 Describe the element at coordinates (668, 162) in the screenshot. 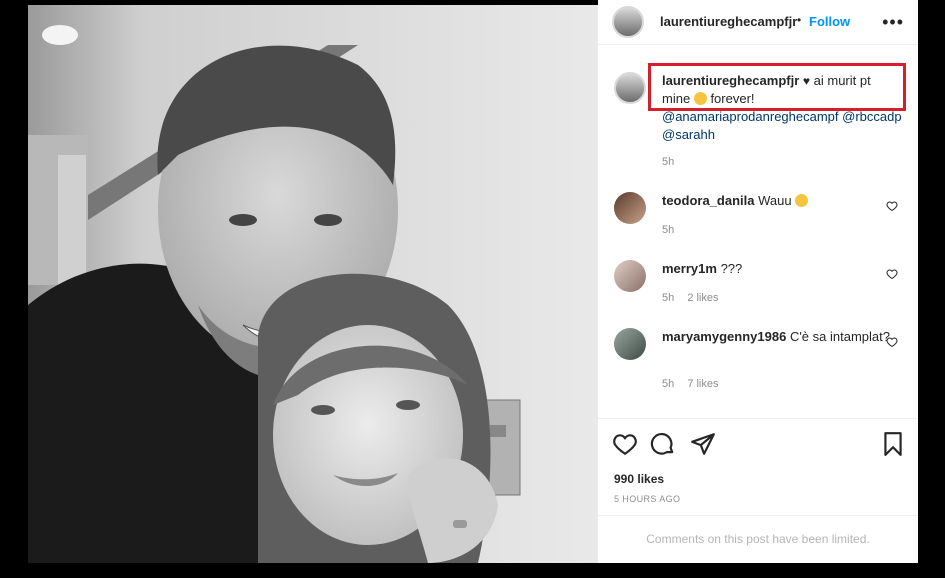

I see `caption-time: 5h` at that location.